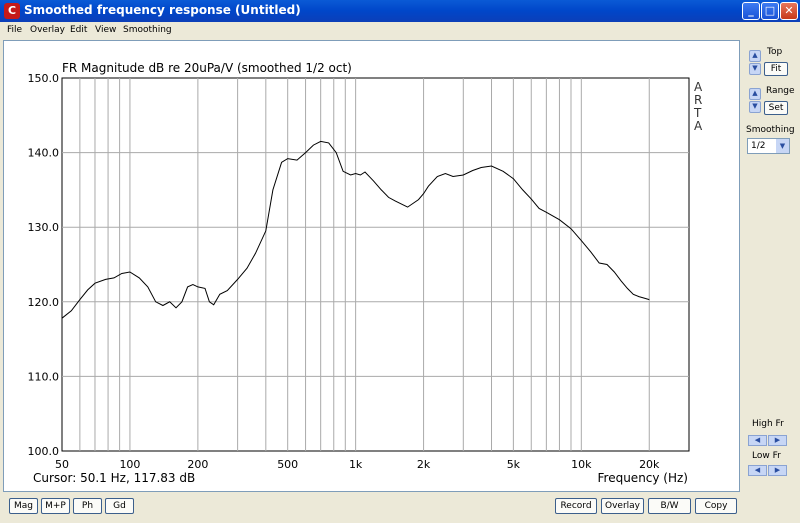 This screenshot has width=800, height=523. What do you see at coordinates (44, 451) in the screenshot?
I see `y-tick-label: 100.0` at bounding box center [44, 451].